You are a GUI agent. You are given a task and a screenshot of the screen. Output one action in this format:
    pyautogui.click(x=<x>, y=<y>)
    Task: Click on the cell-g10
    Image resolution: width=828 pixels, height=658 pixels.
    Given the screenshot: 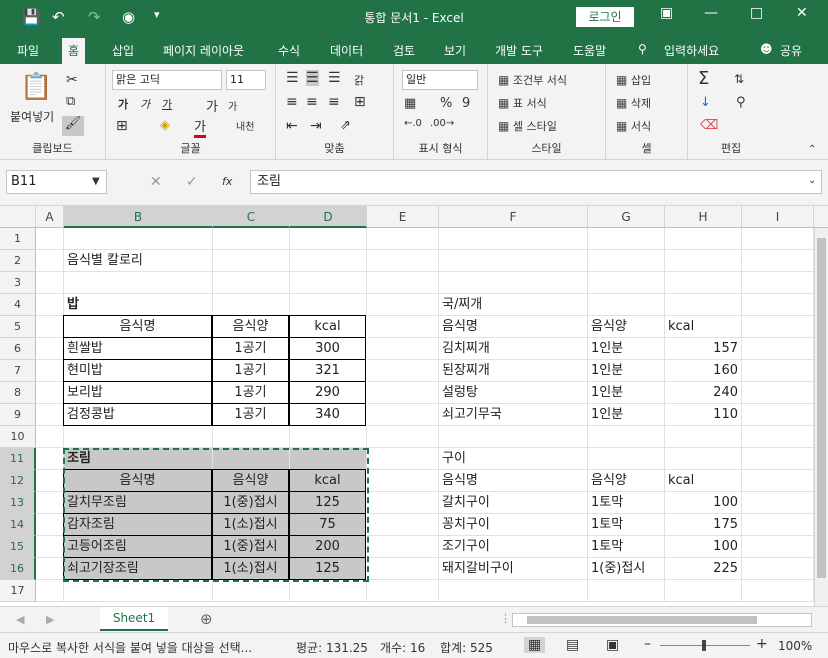 What is the action you would take?
    pyautogui.click(x=626, y=437)
    